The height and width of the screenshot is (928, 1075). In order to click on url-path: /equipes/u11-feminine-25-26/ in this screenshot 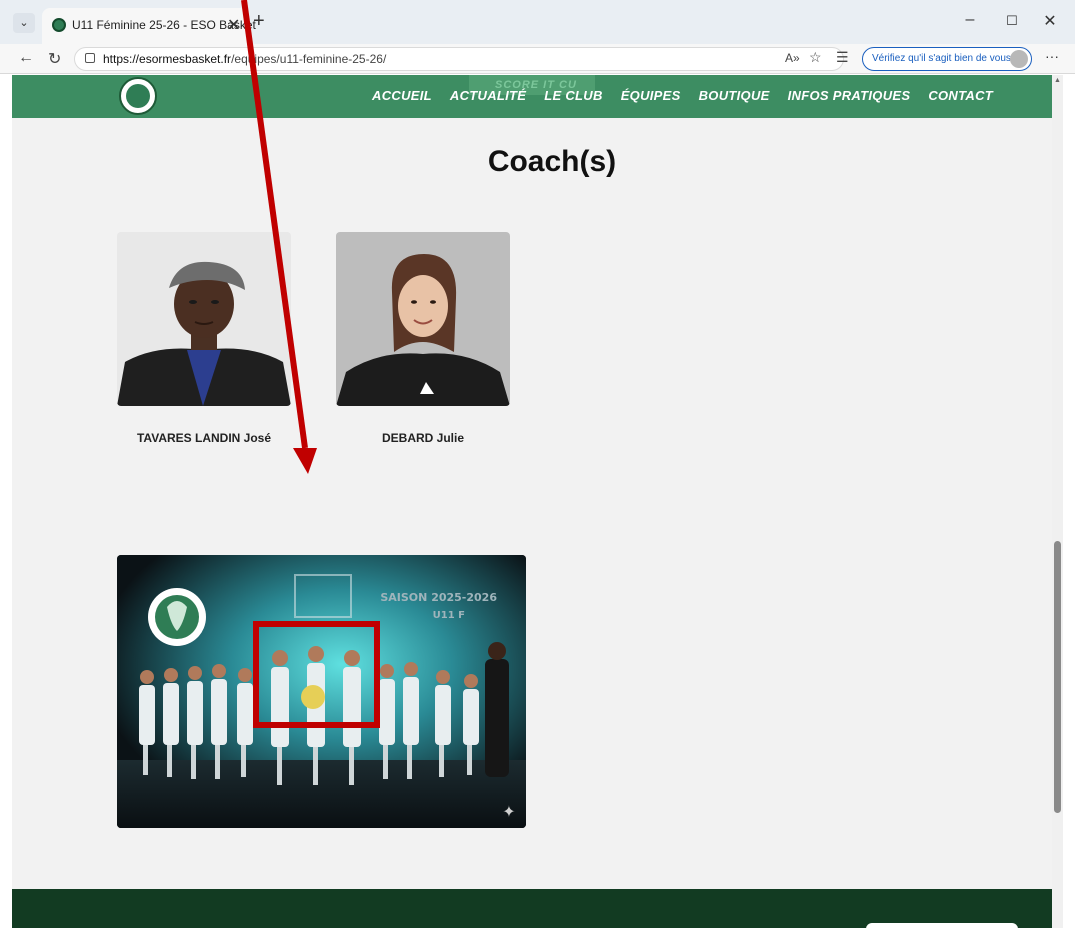, I will do `click(309, 59)`.